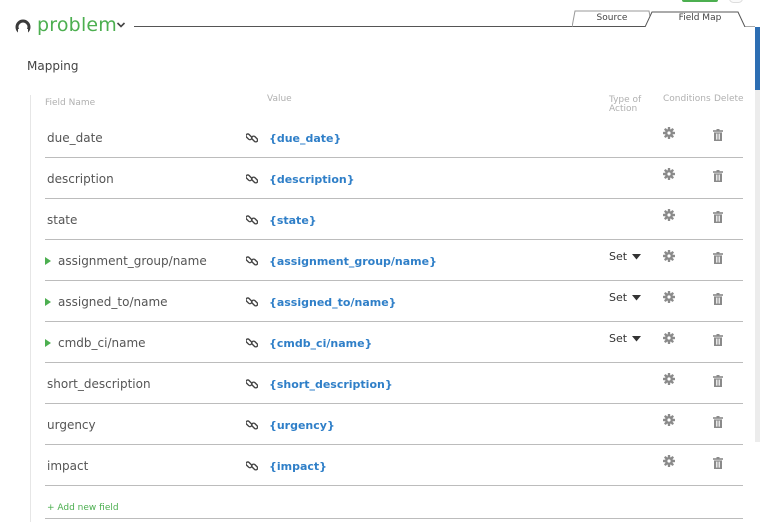  I want to click on tab-source: Source, so click(612, 18).